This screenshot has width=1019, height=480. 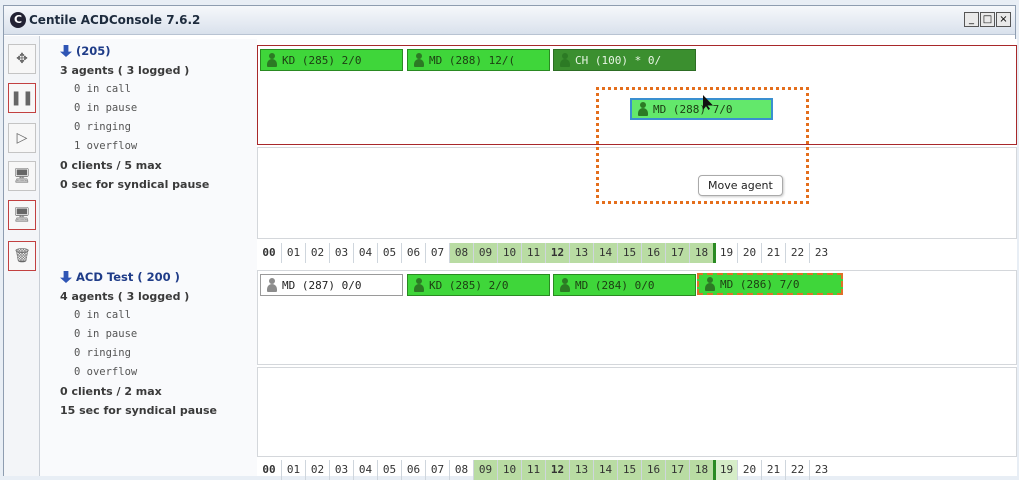 I want to click on move-agent-tooltip: Move agent, so click(x=740, y=185).